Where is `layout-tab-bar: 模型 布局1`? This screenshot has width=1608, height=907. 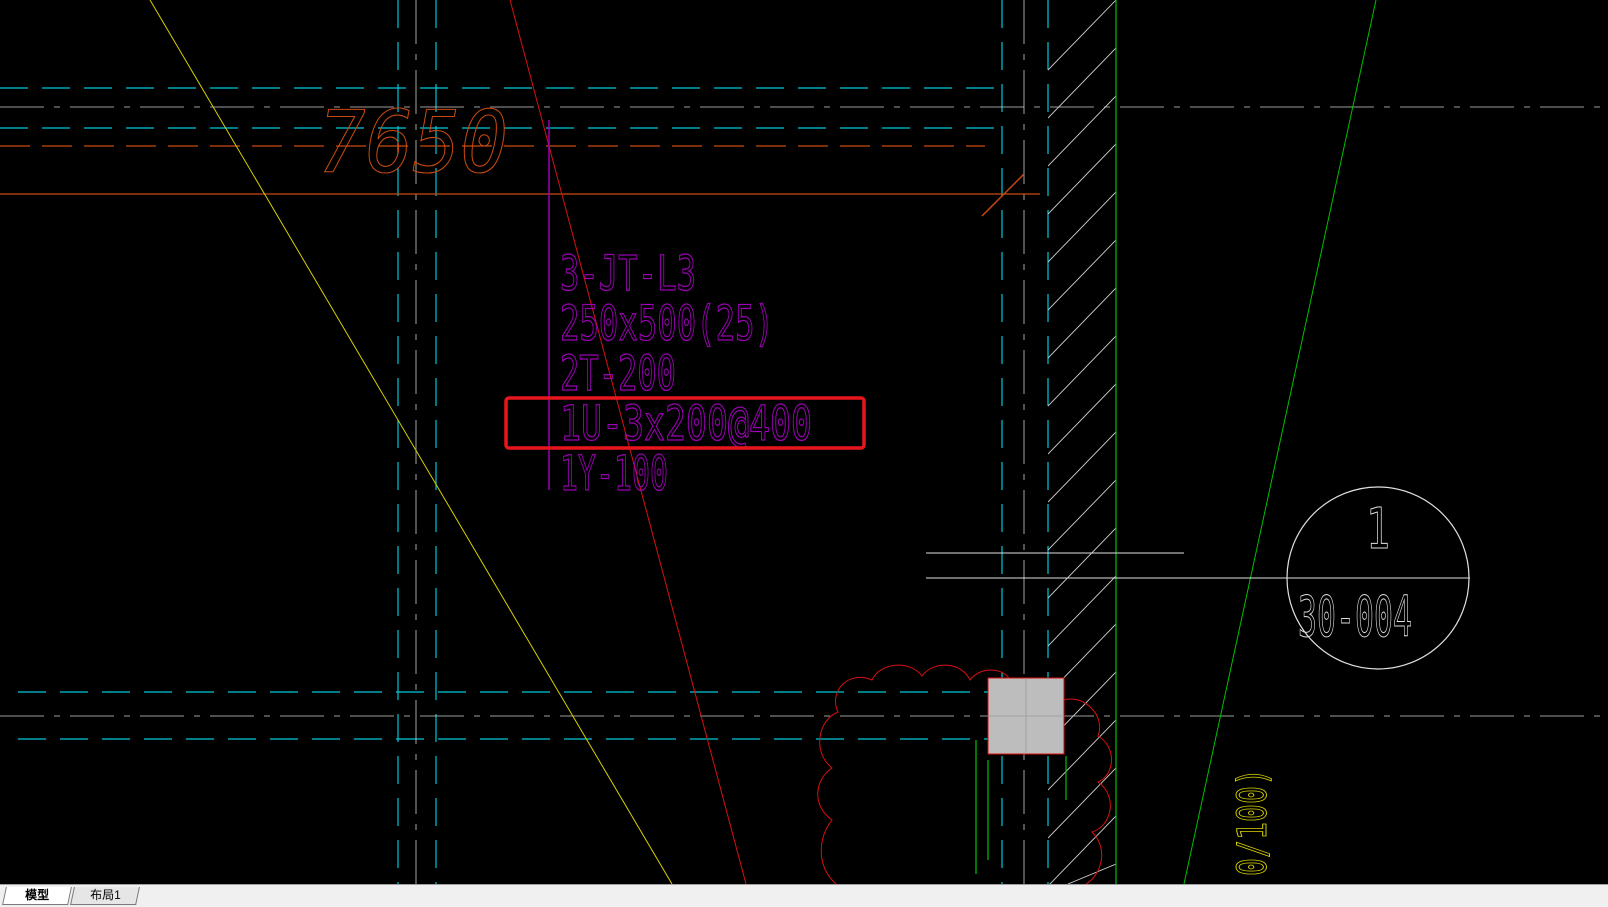 layout-tab-bar: 模型 布局1 is located at coordinates (804, 895).